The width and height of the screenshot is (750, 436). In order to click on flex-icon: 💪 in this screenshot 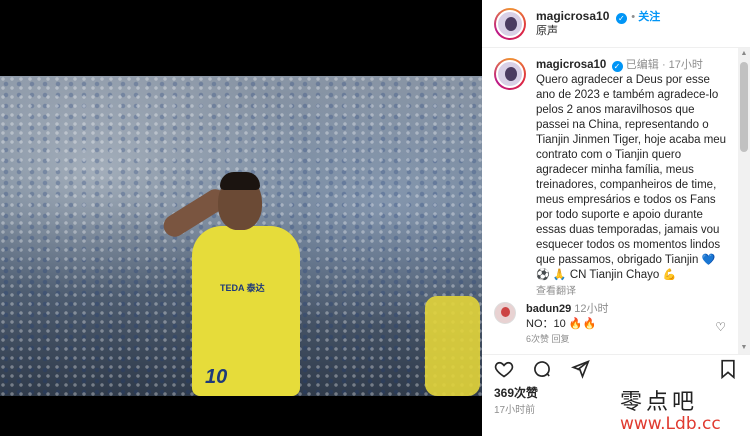, I will do `click(669, 275)`.